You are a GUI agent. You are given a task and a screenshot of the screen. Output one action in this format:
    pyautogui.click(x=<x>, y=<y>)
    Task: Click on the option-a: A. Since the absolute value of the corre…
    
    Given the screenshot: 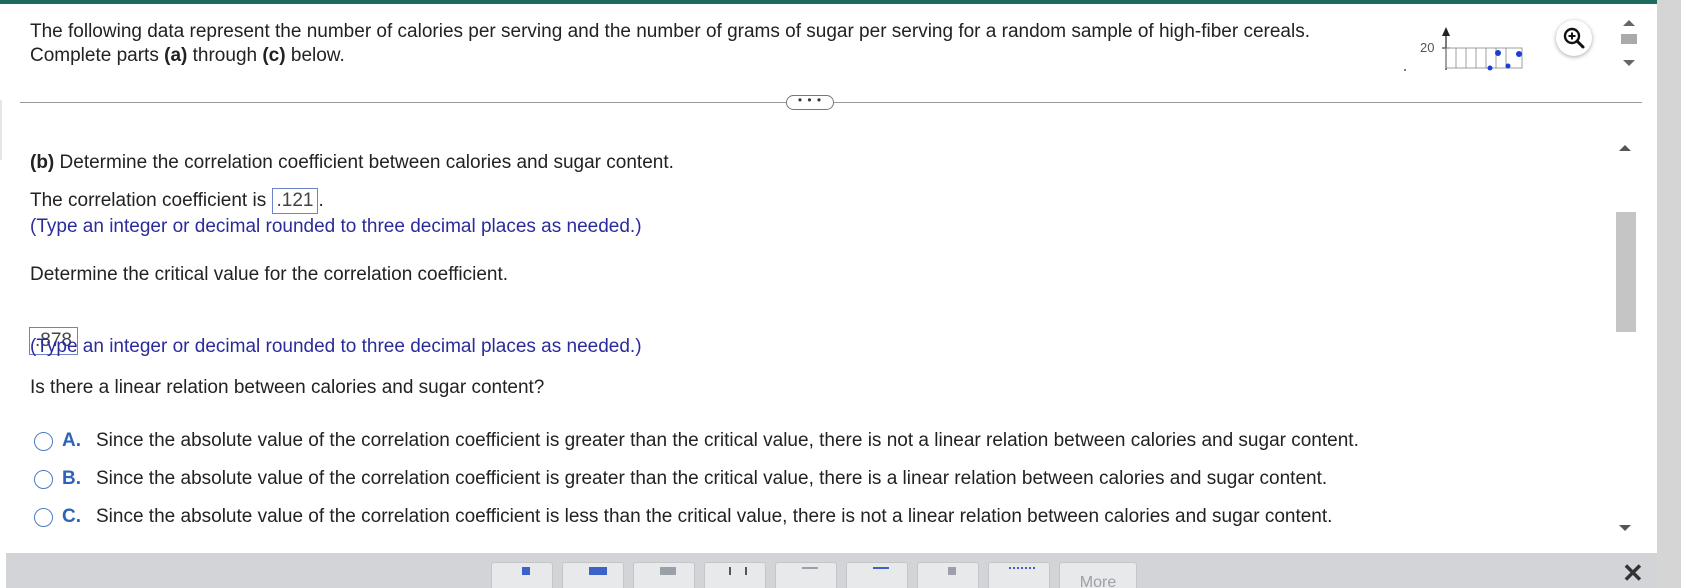 What is the action you would take?
    pyautogui.click(x=696, y=441)
    